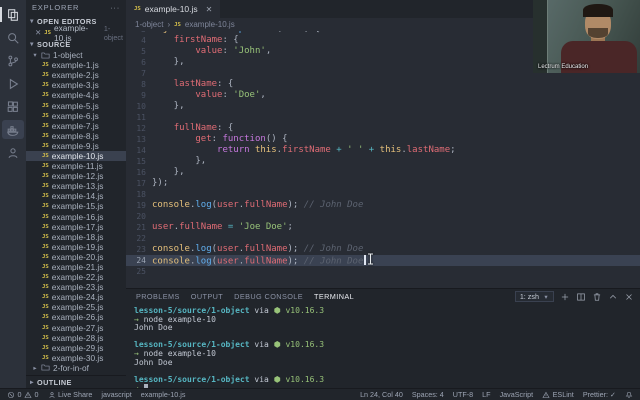  Describe the element at coordinates (149, 24) in the screenshot. I see `breadcrumb-folder: 1-object` at that location.